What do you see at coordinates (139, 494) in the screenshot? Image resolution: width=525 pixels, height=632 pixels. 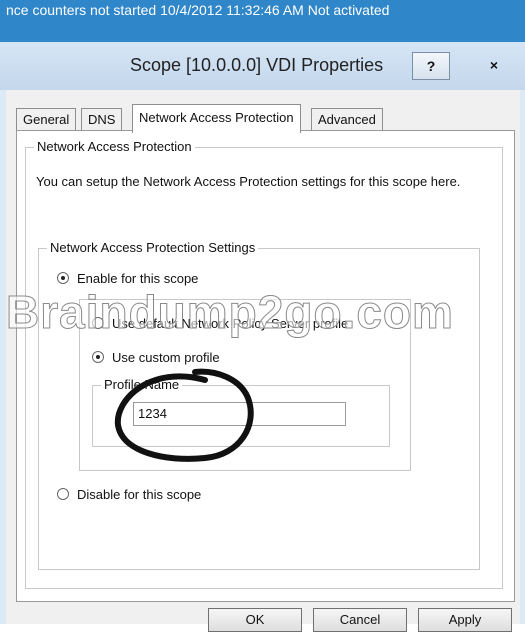 I see `disable-label: Disable for this scope` at bounding box center [139, 494].